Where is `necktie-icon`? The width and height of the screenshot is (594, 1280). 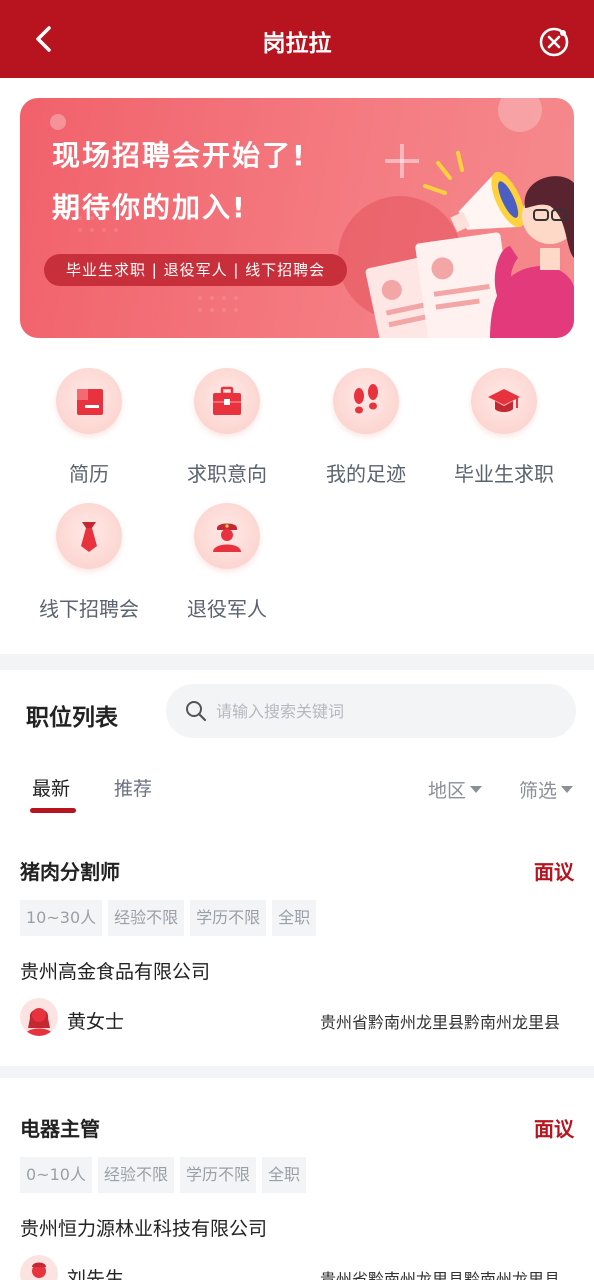 necktie-icon is located at coordinates (89, 537).